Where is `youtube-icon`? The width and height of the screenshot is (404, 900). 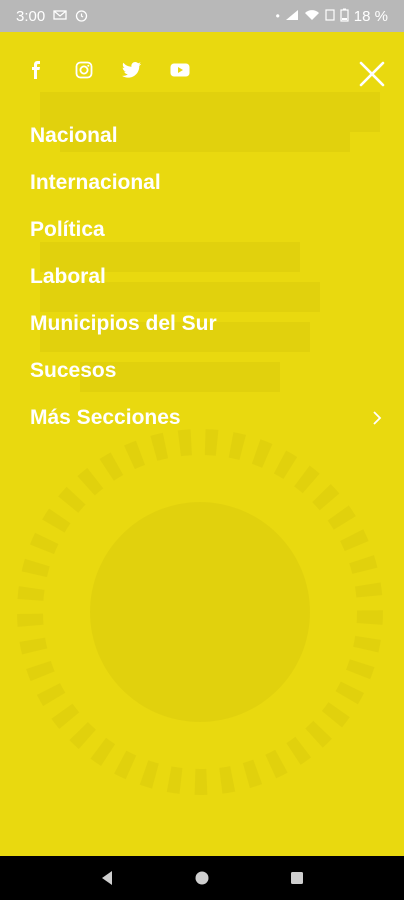
youtube-icon is located at coordinates (180, 70).